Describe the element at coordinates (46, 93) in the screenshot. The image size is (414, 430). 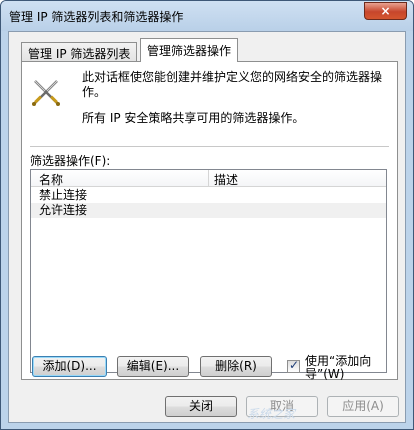
I see `crossed-swords-icon` at that location.